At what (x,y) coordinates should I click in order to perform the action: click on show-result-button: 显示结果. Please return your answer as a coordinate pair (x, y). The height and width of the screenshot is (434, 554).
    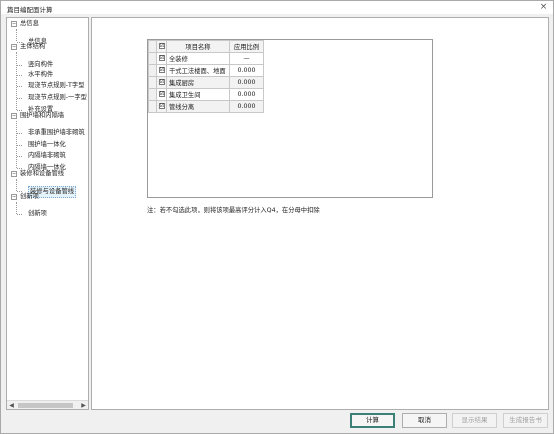
    Looking at the image, I should click on (474, 420).